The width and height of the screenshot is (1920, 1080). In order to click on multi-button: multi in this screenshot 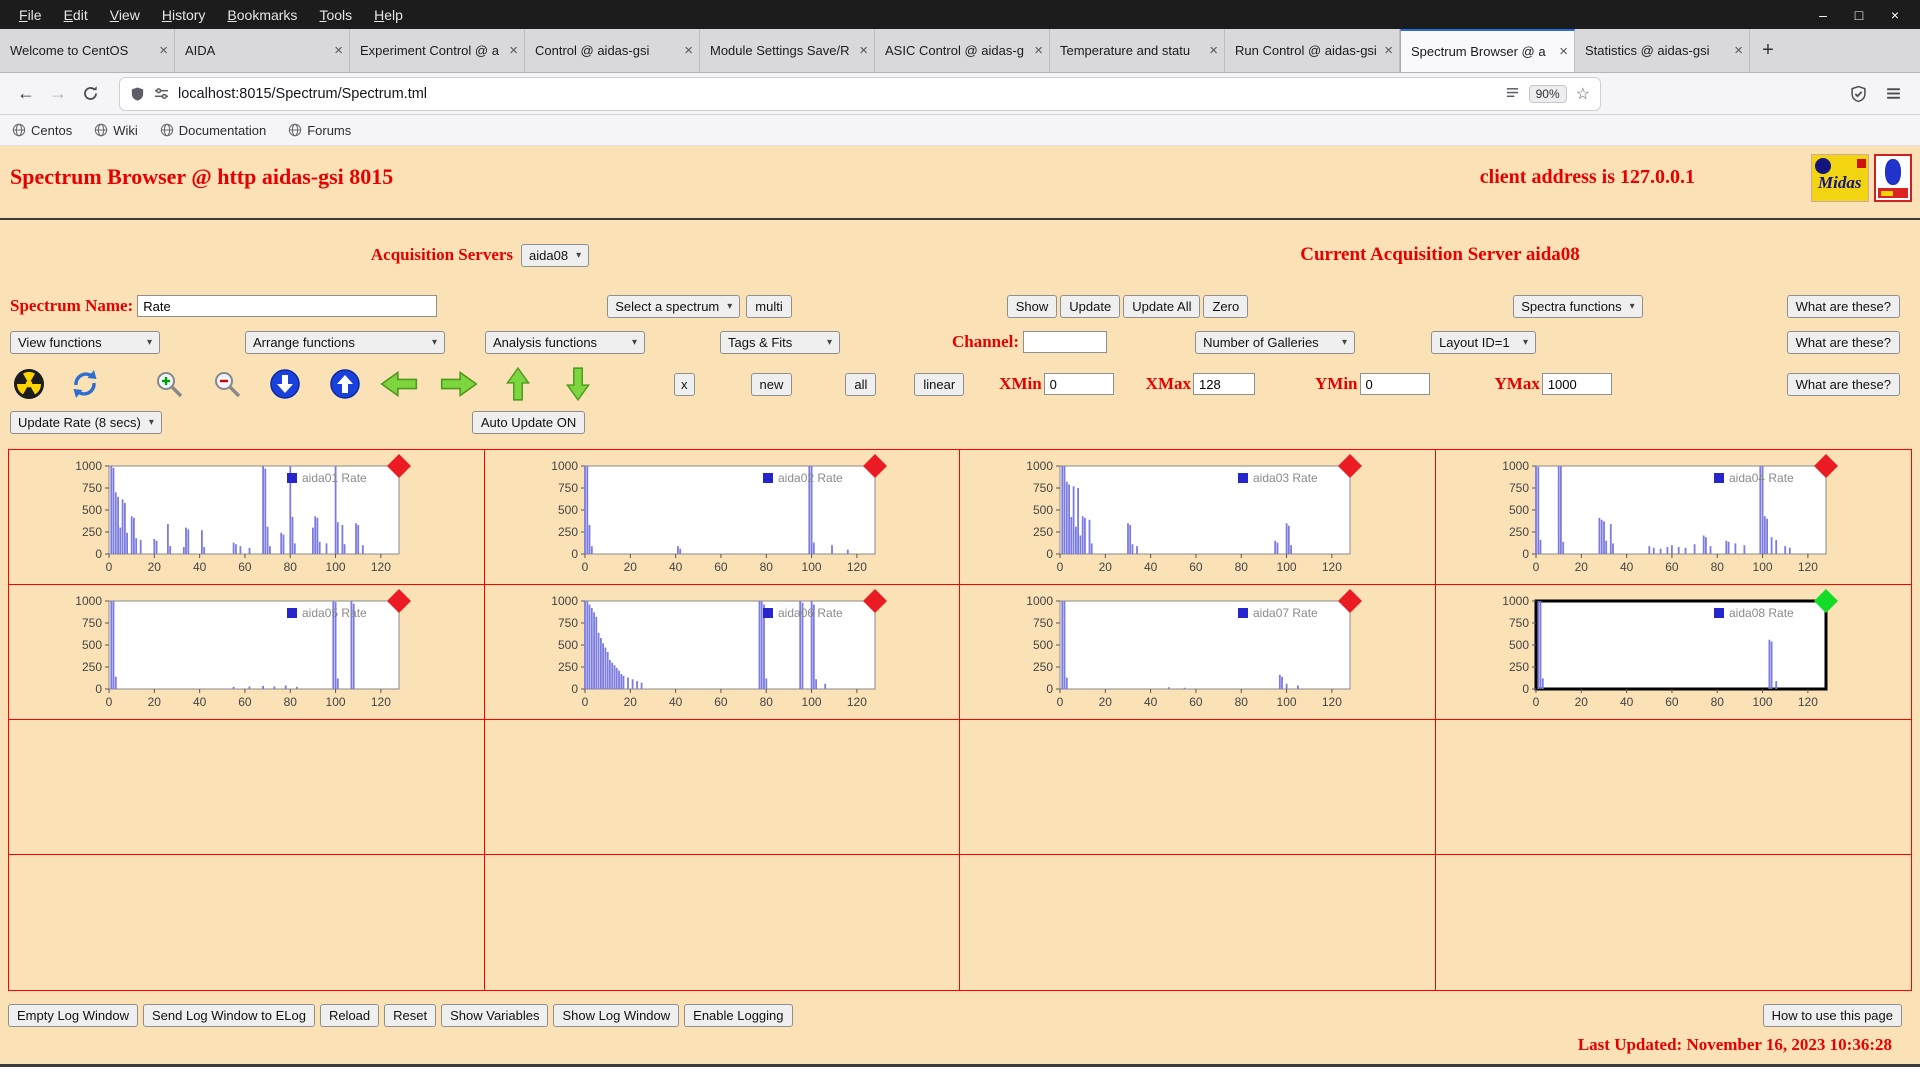, I will do `click(769, 306)`.